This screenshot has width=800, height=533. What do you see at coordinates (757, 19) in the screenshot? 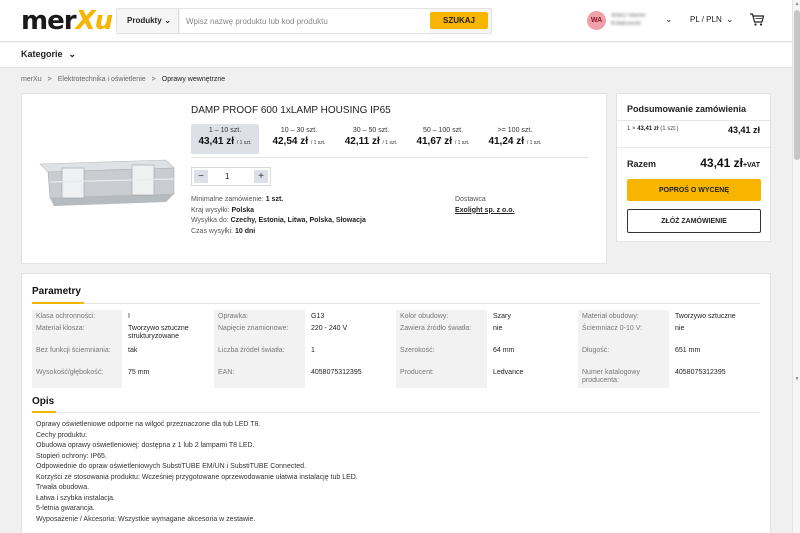
I see `cart-icon` at bounding box center [757, 19].